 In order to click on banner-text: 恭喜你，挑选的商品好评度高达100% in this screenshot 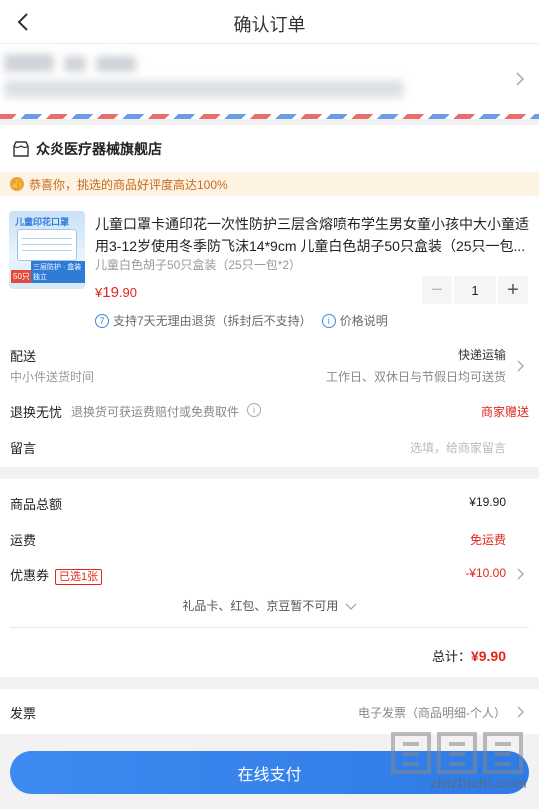, I will do `click(128, 184)`.